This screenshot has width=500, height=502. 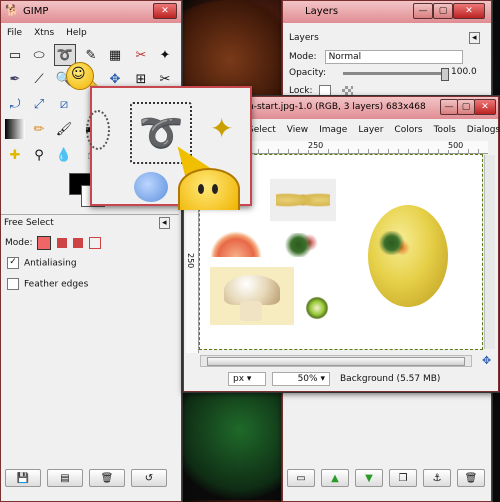 I want to click on raise-layer-button: ▲, so click(x=335, y=478).